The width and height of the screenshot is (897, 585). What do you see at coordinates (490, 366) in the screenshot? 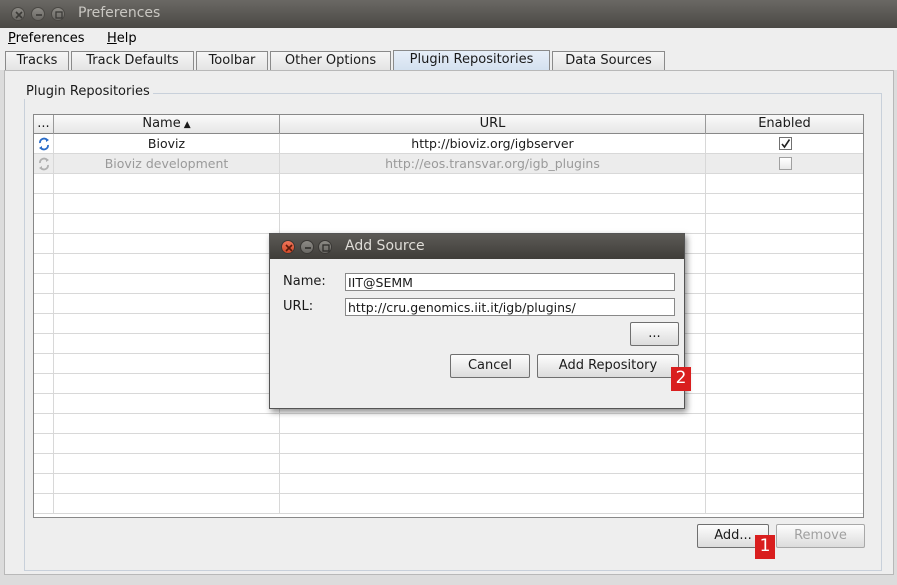
I see `cancel-button: Cancel` at bounding box center [490, 366].